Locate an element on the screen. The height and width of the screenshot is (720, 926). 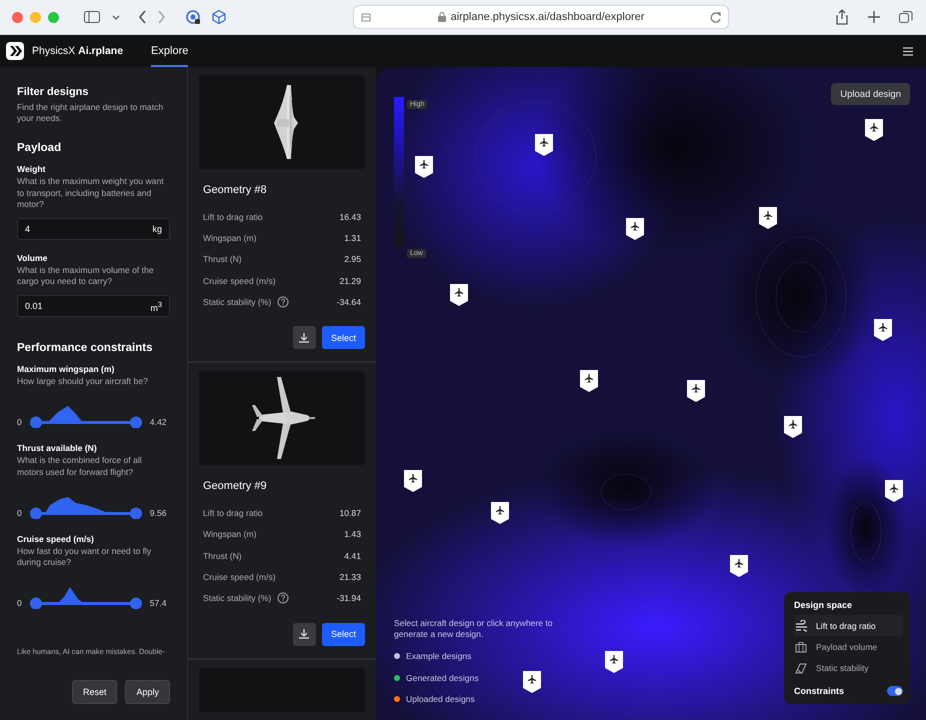
page-icon is located at coordinates (366, 17).